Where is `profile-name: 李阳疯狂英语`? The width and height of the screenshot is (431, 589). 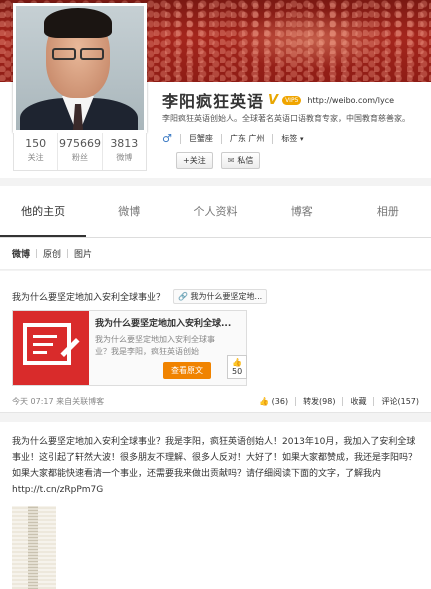 profile-name: 李阳疯狂英语 is located at coordinates (213, 101).